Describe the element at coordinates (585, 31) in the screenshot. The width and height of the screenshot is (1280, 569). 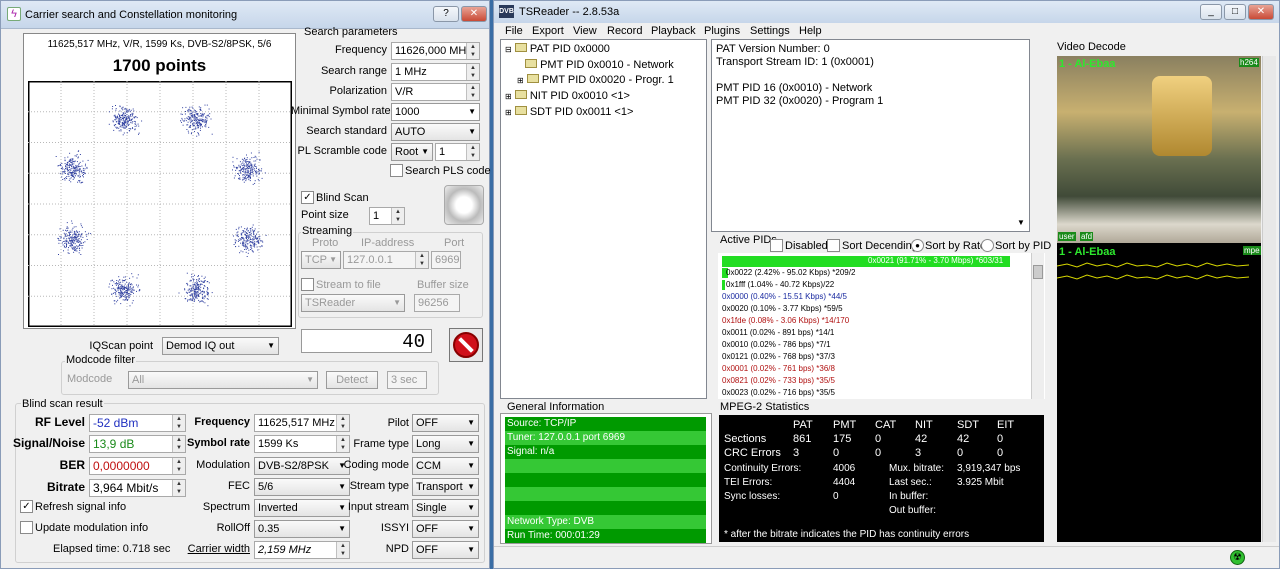
I see `menu-view: View` at that location.